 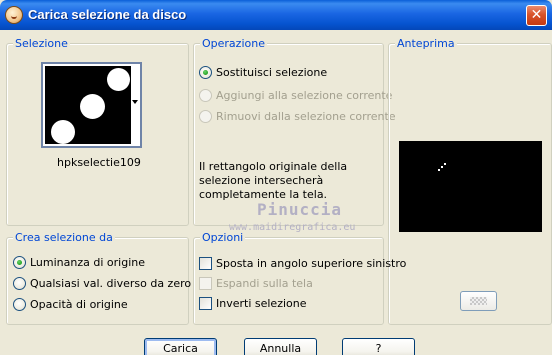 What do you see at coordinates (306, 116) in the screenshot?
I see `radio-label: Rimuovi dalla selezione corrente` at bounding box center [306, 116].